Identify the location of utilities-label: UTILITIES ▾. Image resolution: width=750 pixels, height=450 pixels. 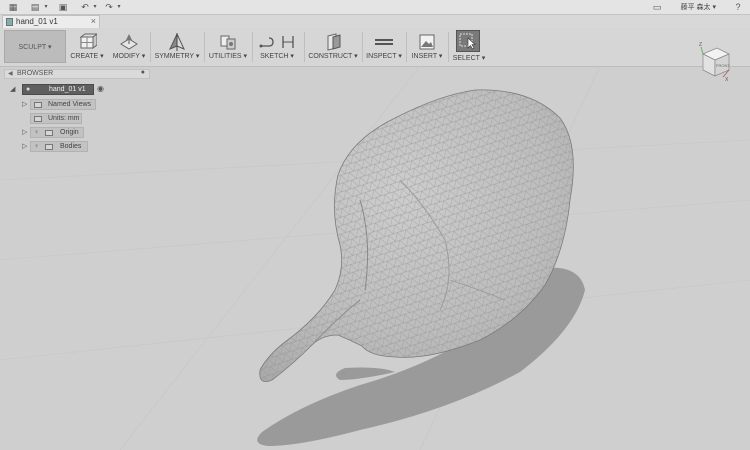
(228, 56).